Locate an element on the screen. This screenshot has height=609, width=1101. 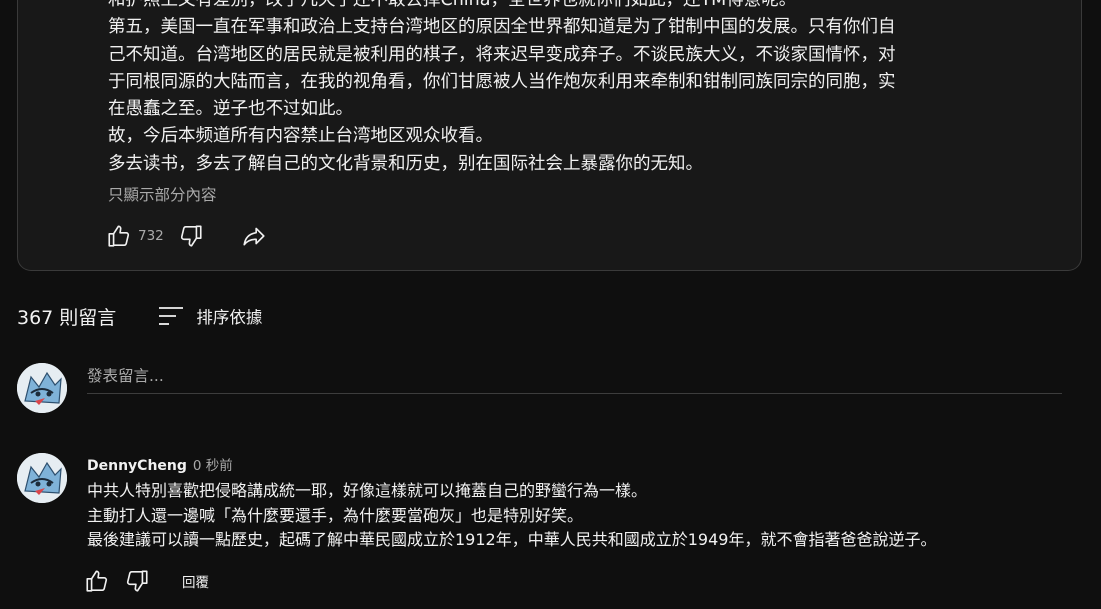
comment-actions: 回覆 is located at coordinates (146, 581).